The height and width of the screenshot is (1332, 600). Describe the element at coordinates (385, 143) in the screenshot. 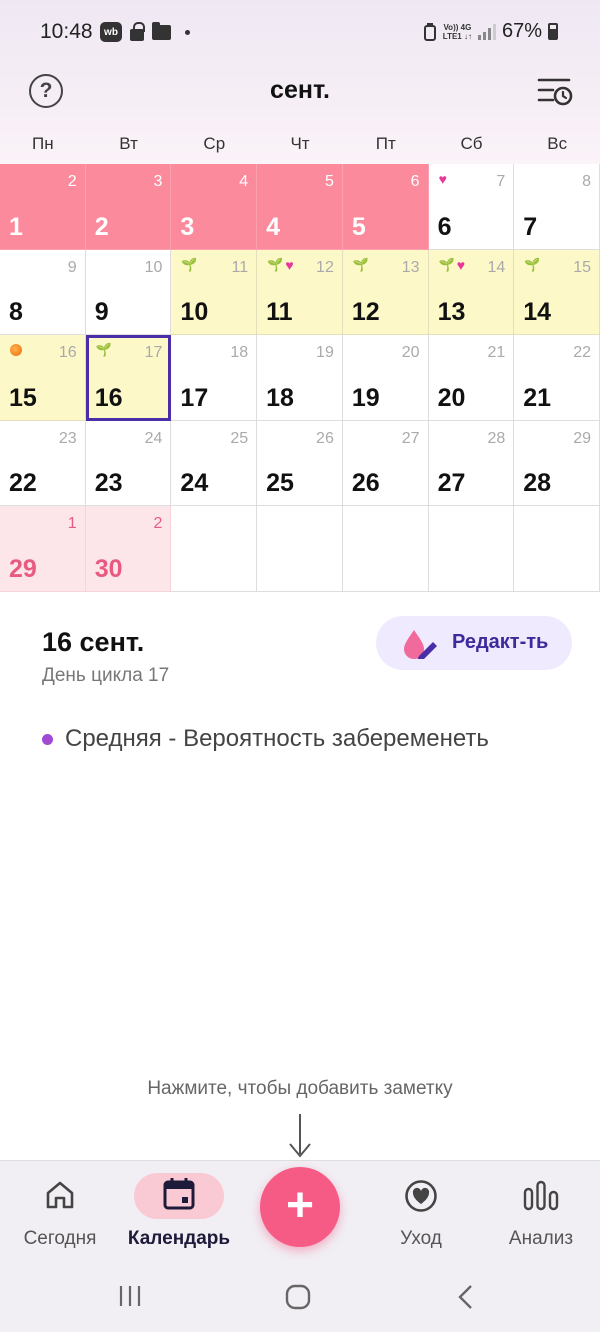

I see `weekday-fri: Пт` at that location.